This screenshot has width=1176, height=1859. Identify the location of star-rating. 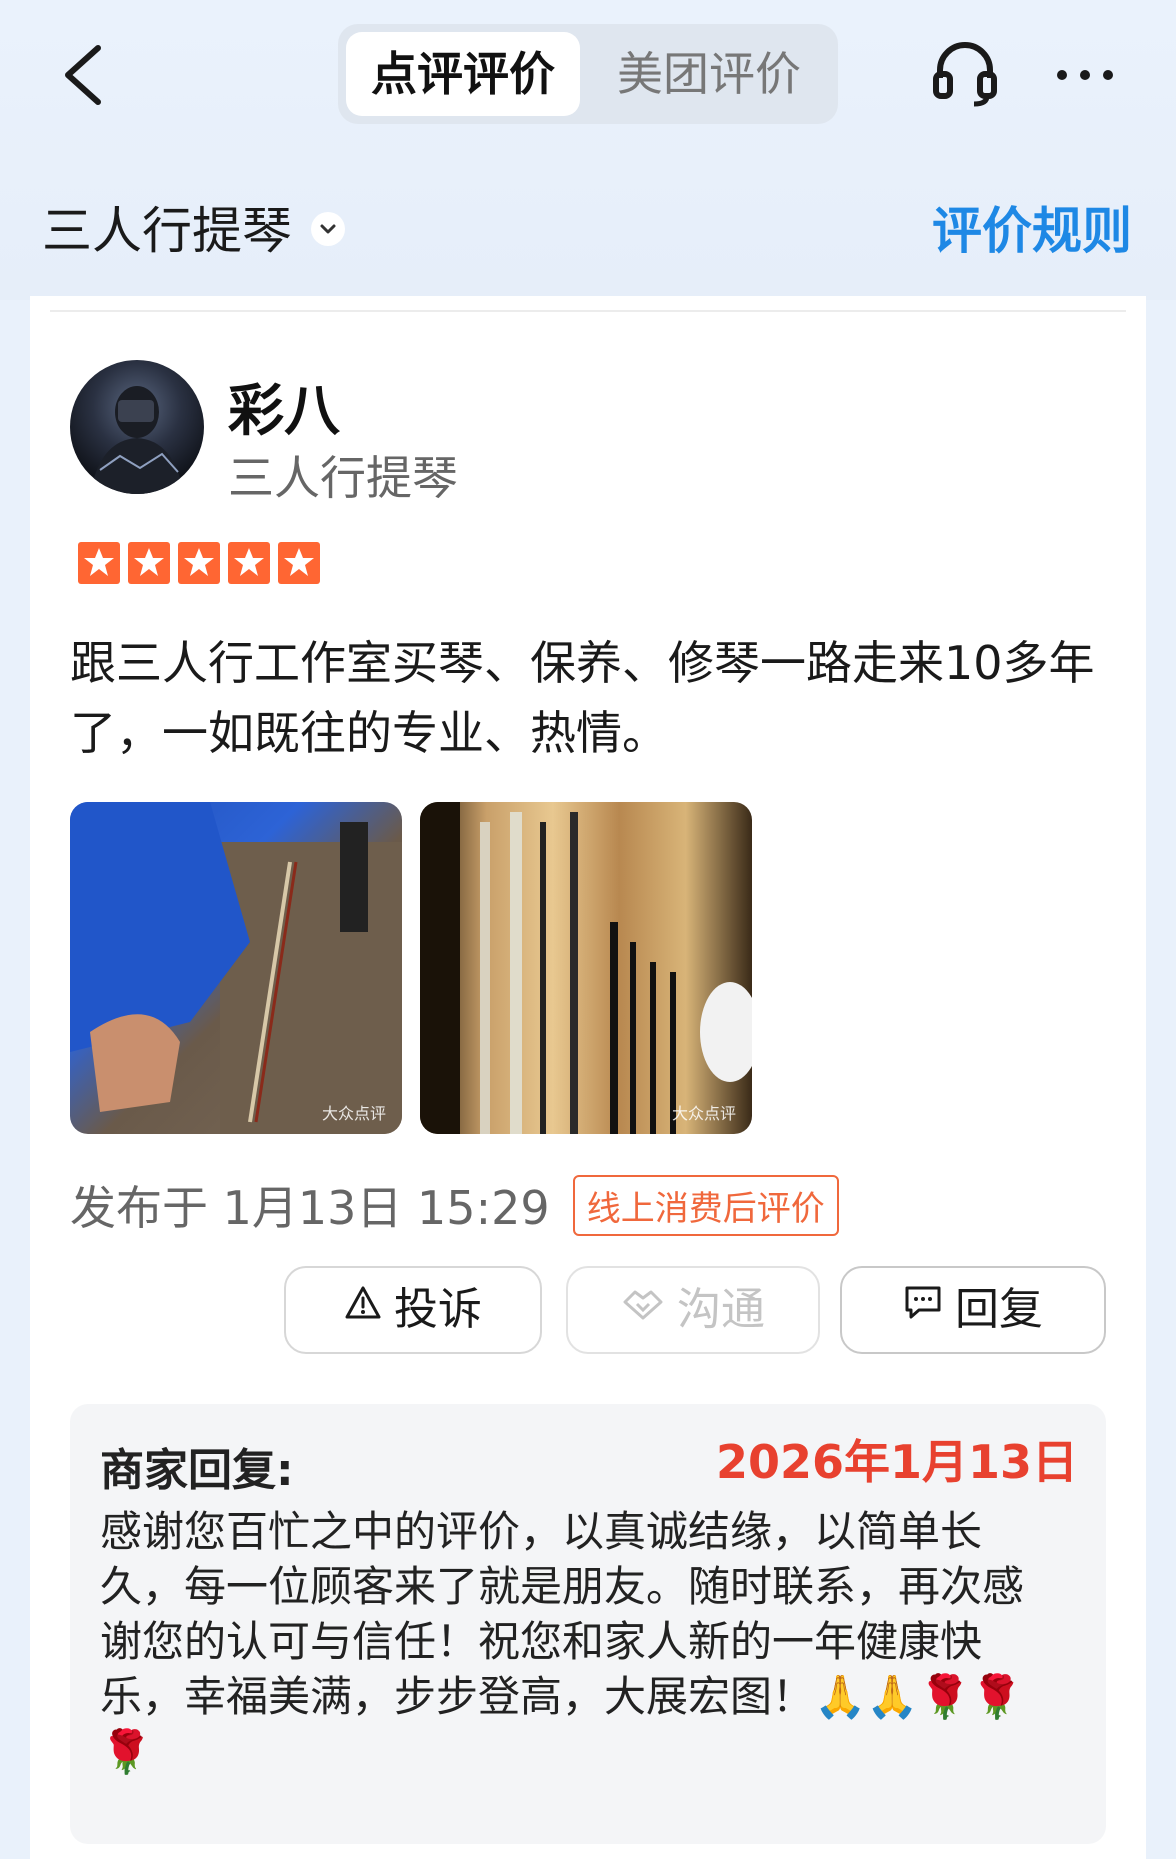
(203, 564).